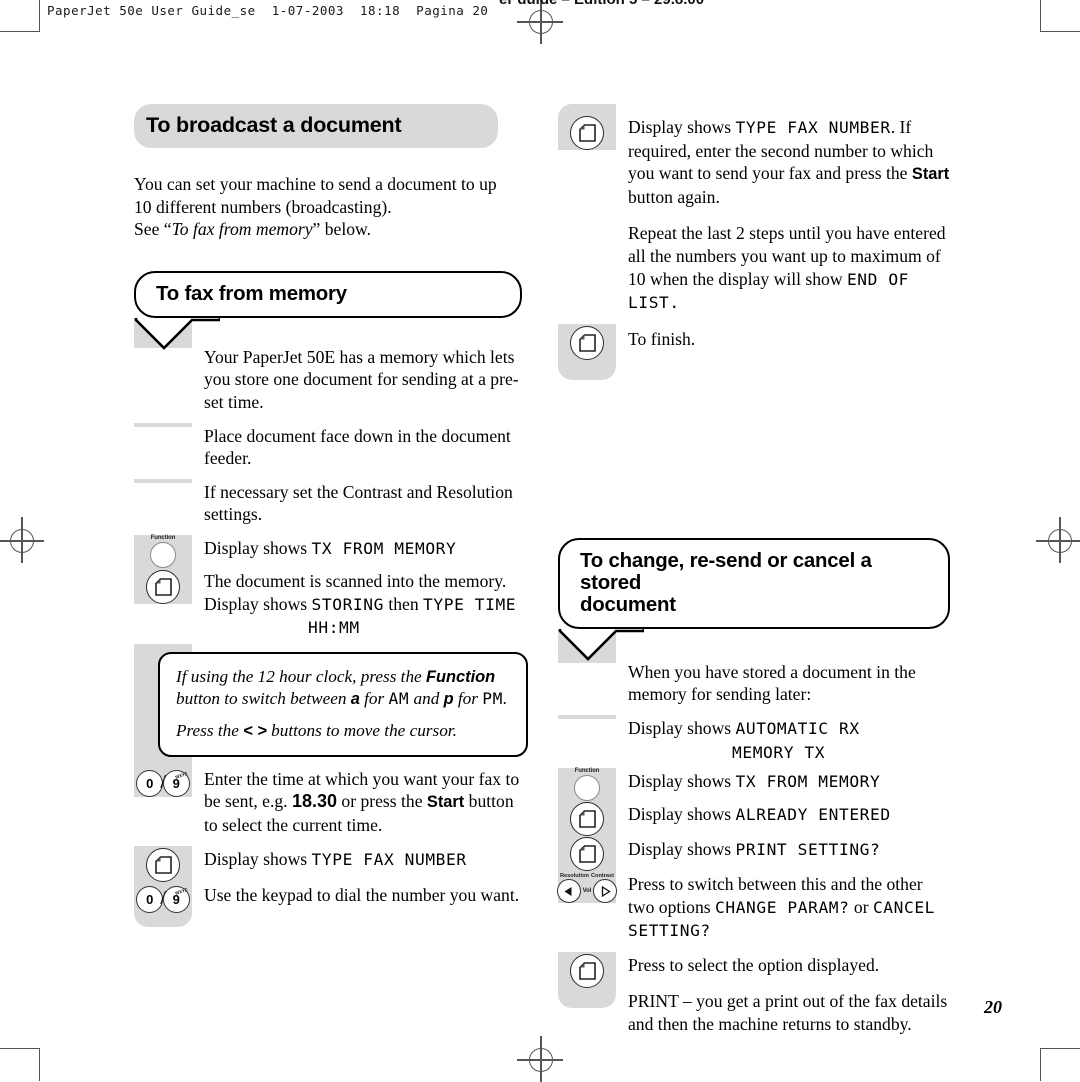  What do you see at coordinates (754, 964) in the screenshot?
I see `step-text: Press to select the option displayed.` at bounding box center [754, 964].